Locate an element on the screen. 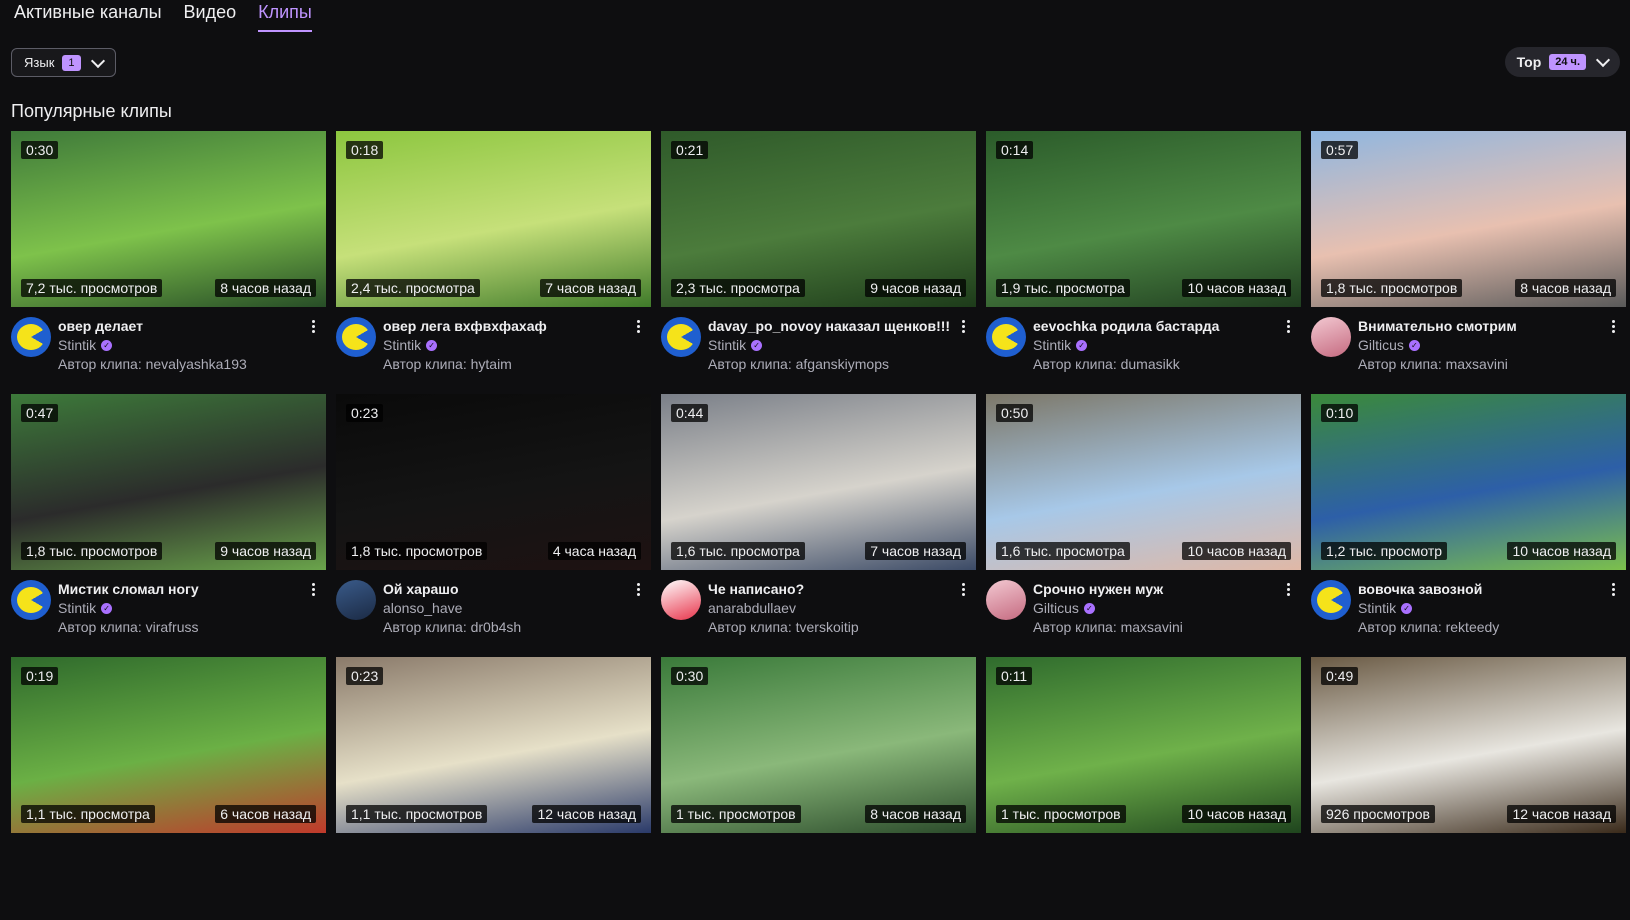 Image resolution: width=1630 pixels, height=920 pixels. clip-thumbnail: 0:19 1,1 тыс. просмотра 6 часов назад is located at coordinates (168, 745).